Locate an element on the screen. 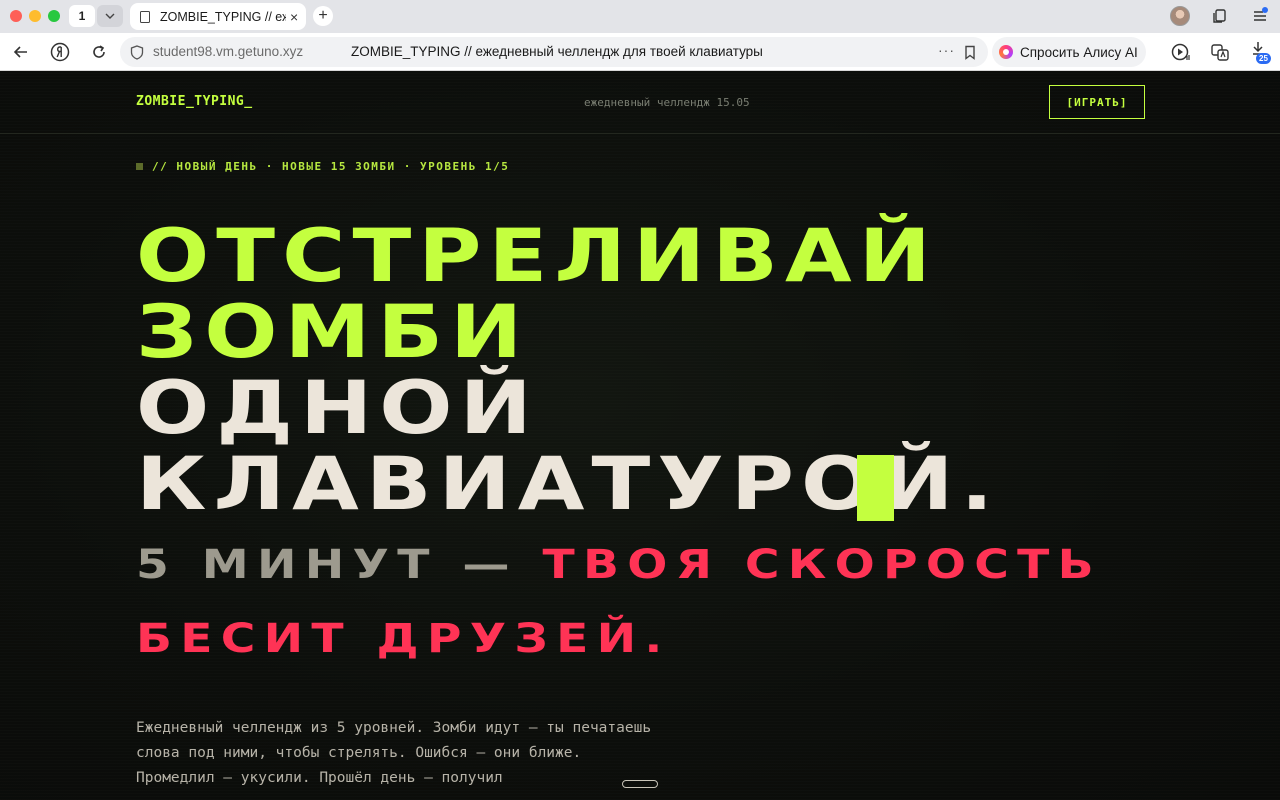  daily-challenge-date: ежедневный челлендж 15.05 is located at coordinates (667, 102).